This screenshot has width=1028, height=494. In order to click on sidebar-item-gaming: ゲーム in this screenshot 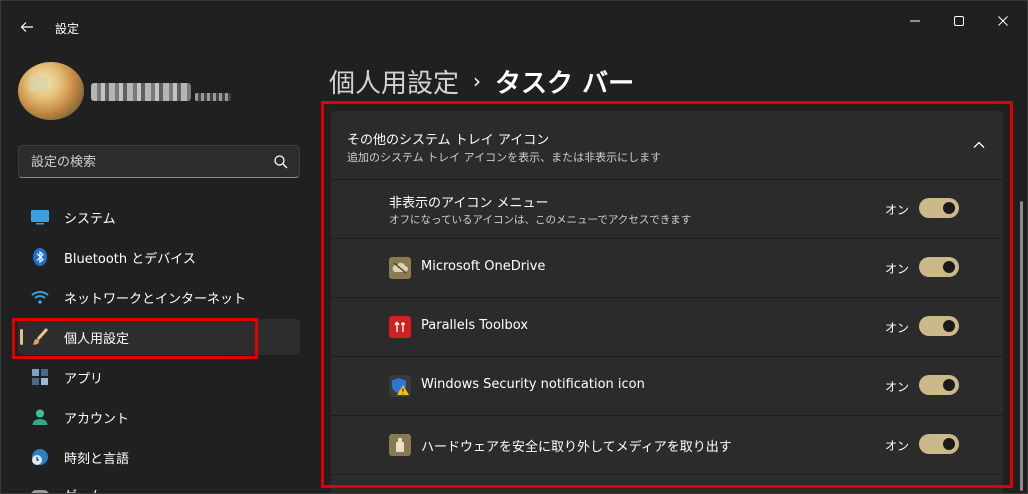, I will do `click(159, 486)`.